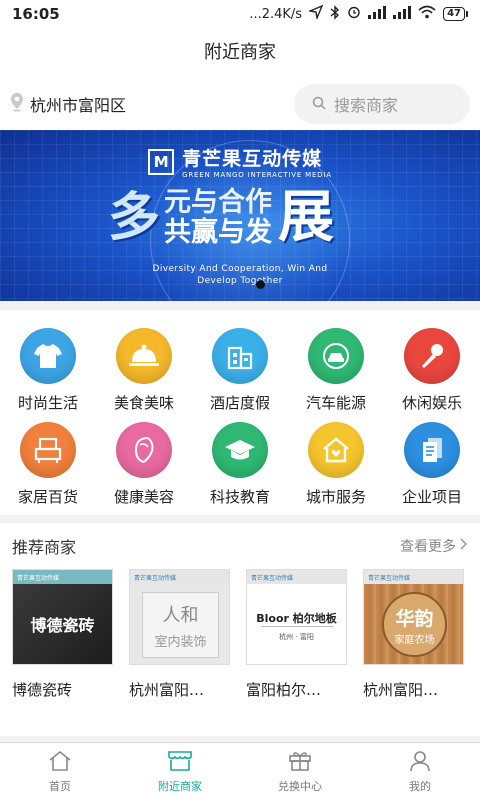 This screenshot has height=800, width=480. What do you see at coordinates (300, 786) in the screenshot?
I see `tab-label: 兑换中心` at bounding box center [300, 786].